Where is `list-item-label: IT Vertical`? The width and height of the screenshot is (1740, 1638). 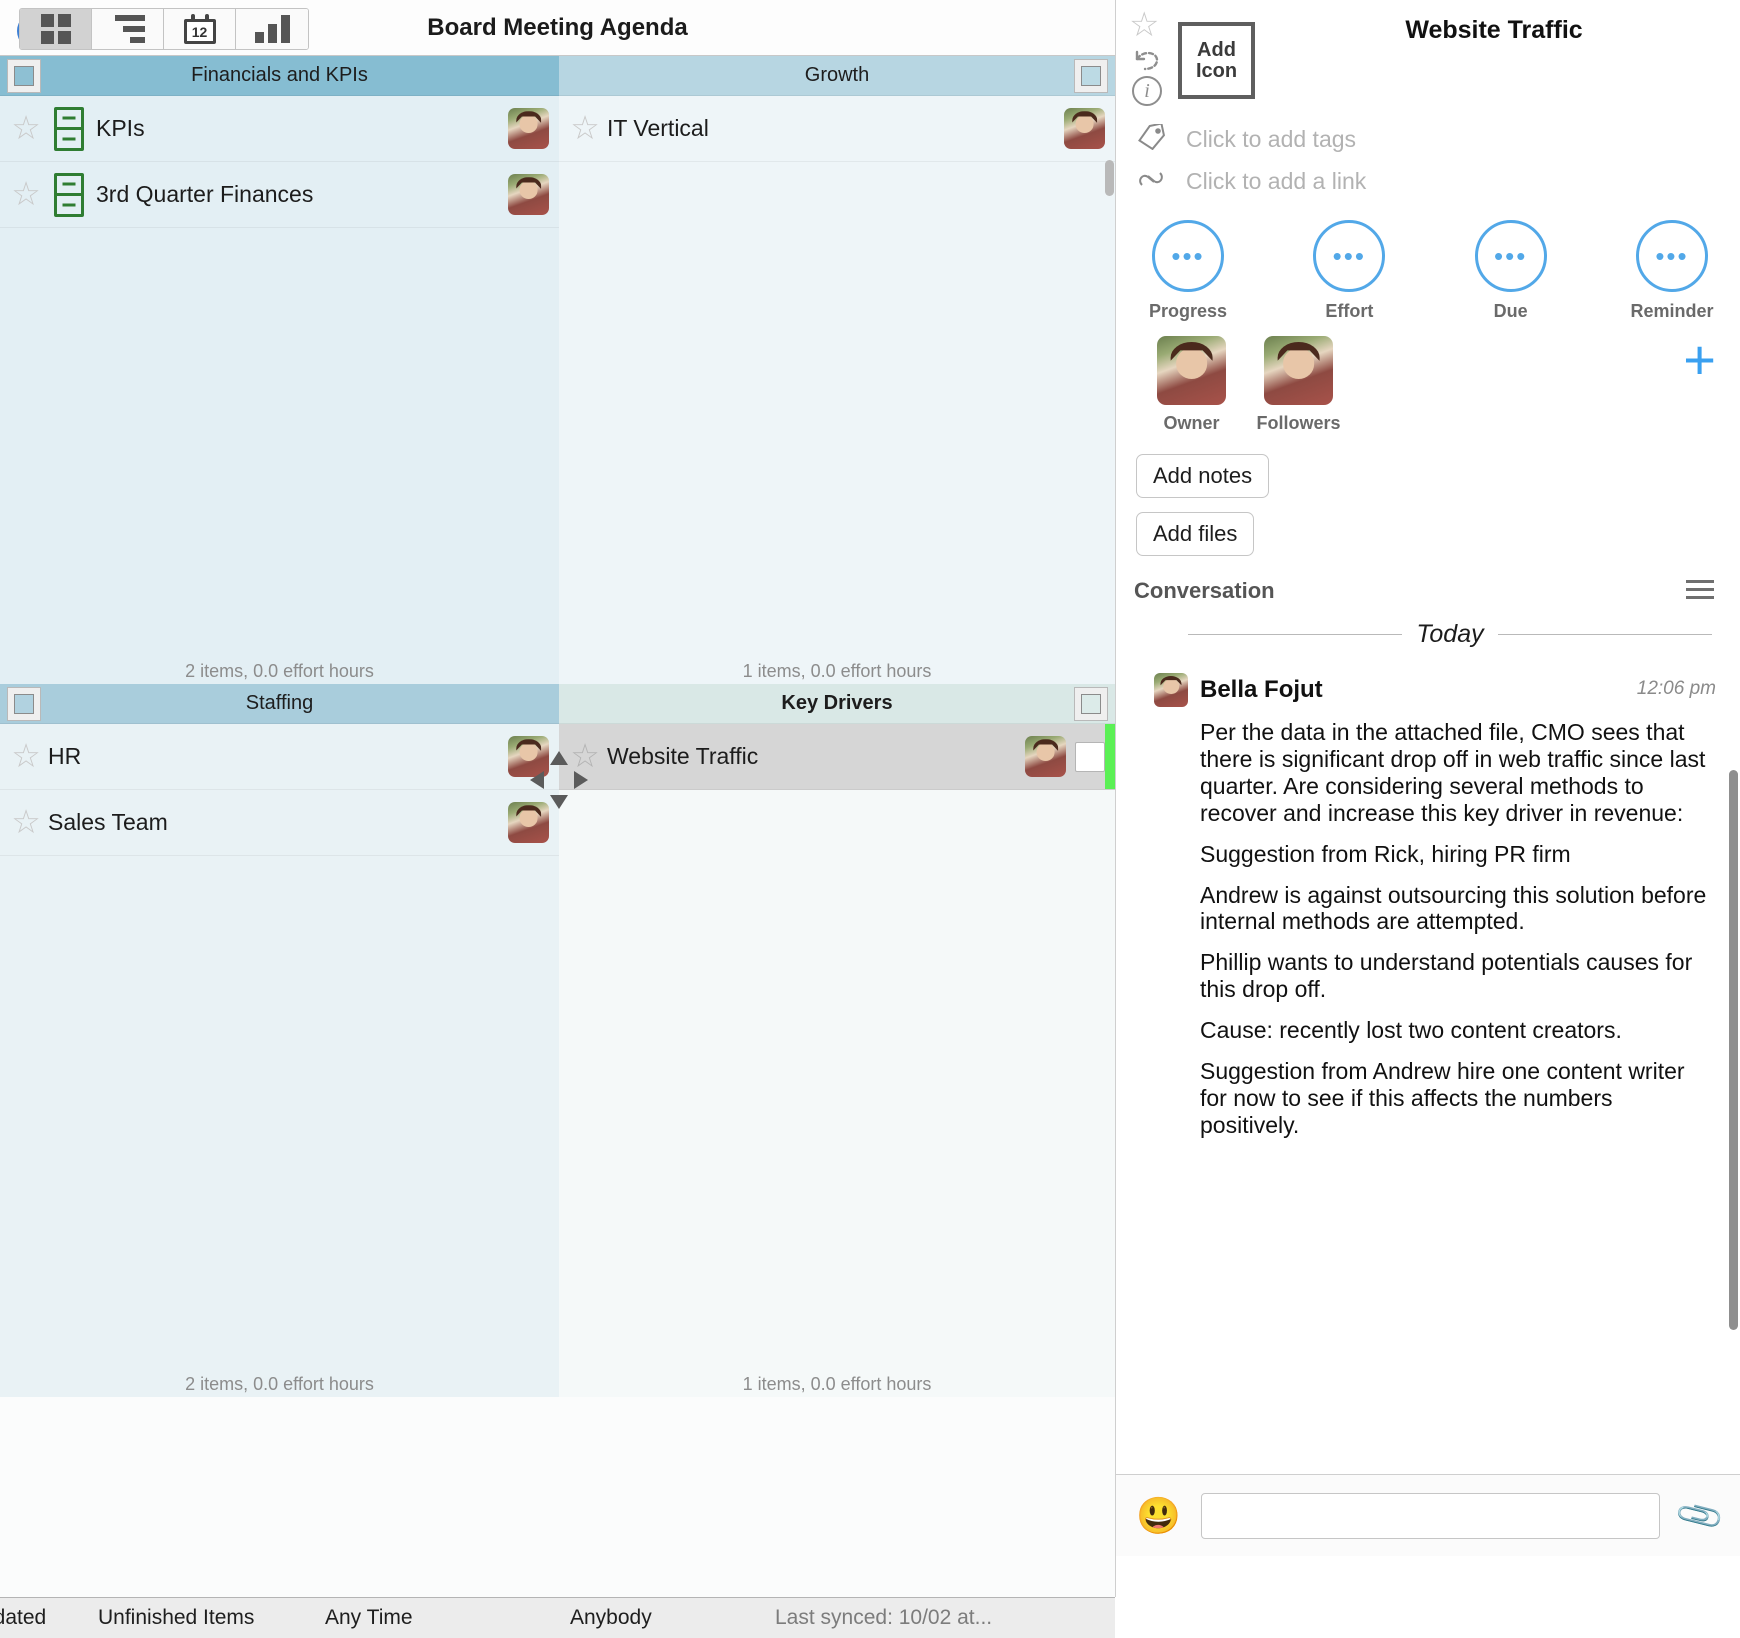
list-item-label: IT Vertical is located at coordinates (658, 128).